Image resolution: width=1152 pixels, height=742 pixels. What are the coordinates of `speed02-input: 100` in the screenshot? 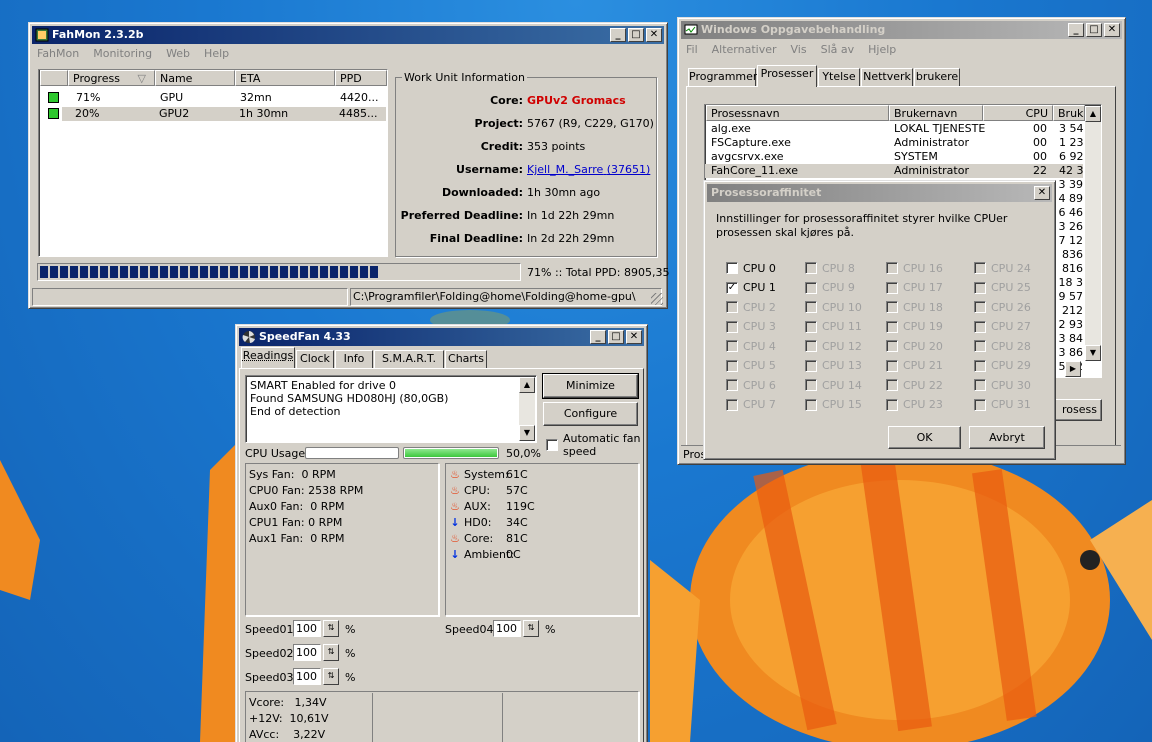 It's located at (307, 652).